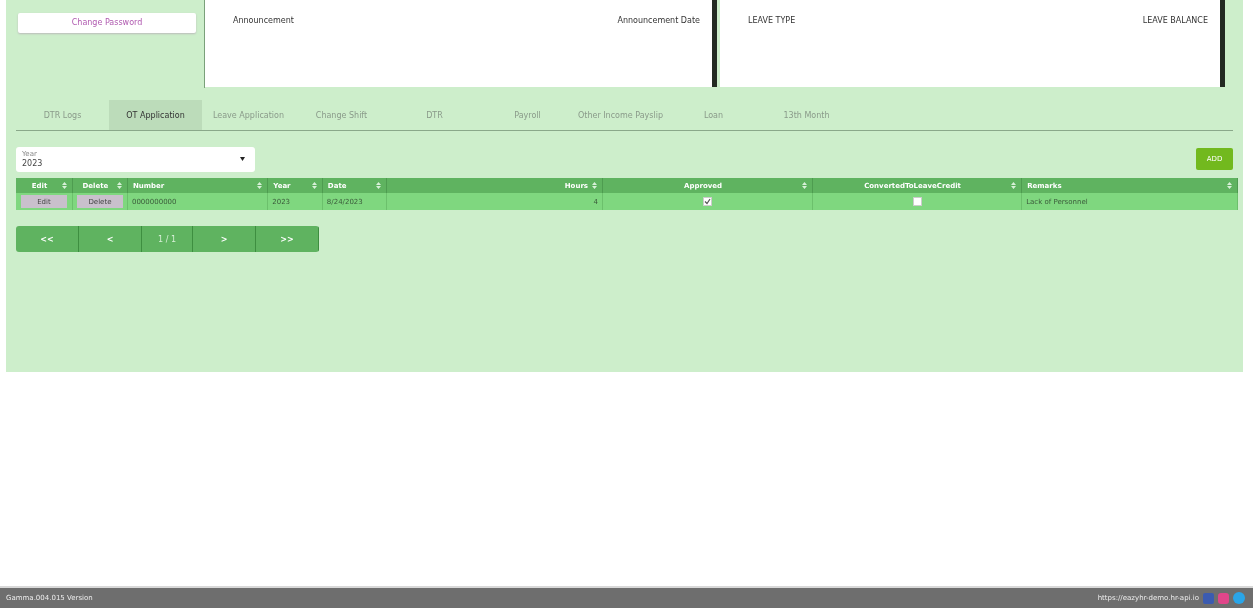 This screenshot has width=1253, height=608. Describe the element at coordinates (62, 115) in the screenshot. I see `tab: DTR Logs` at that location.